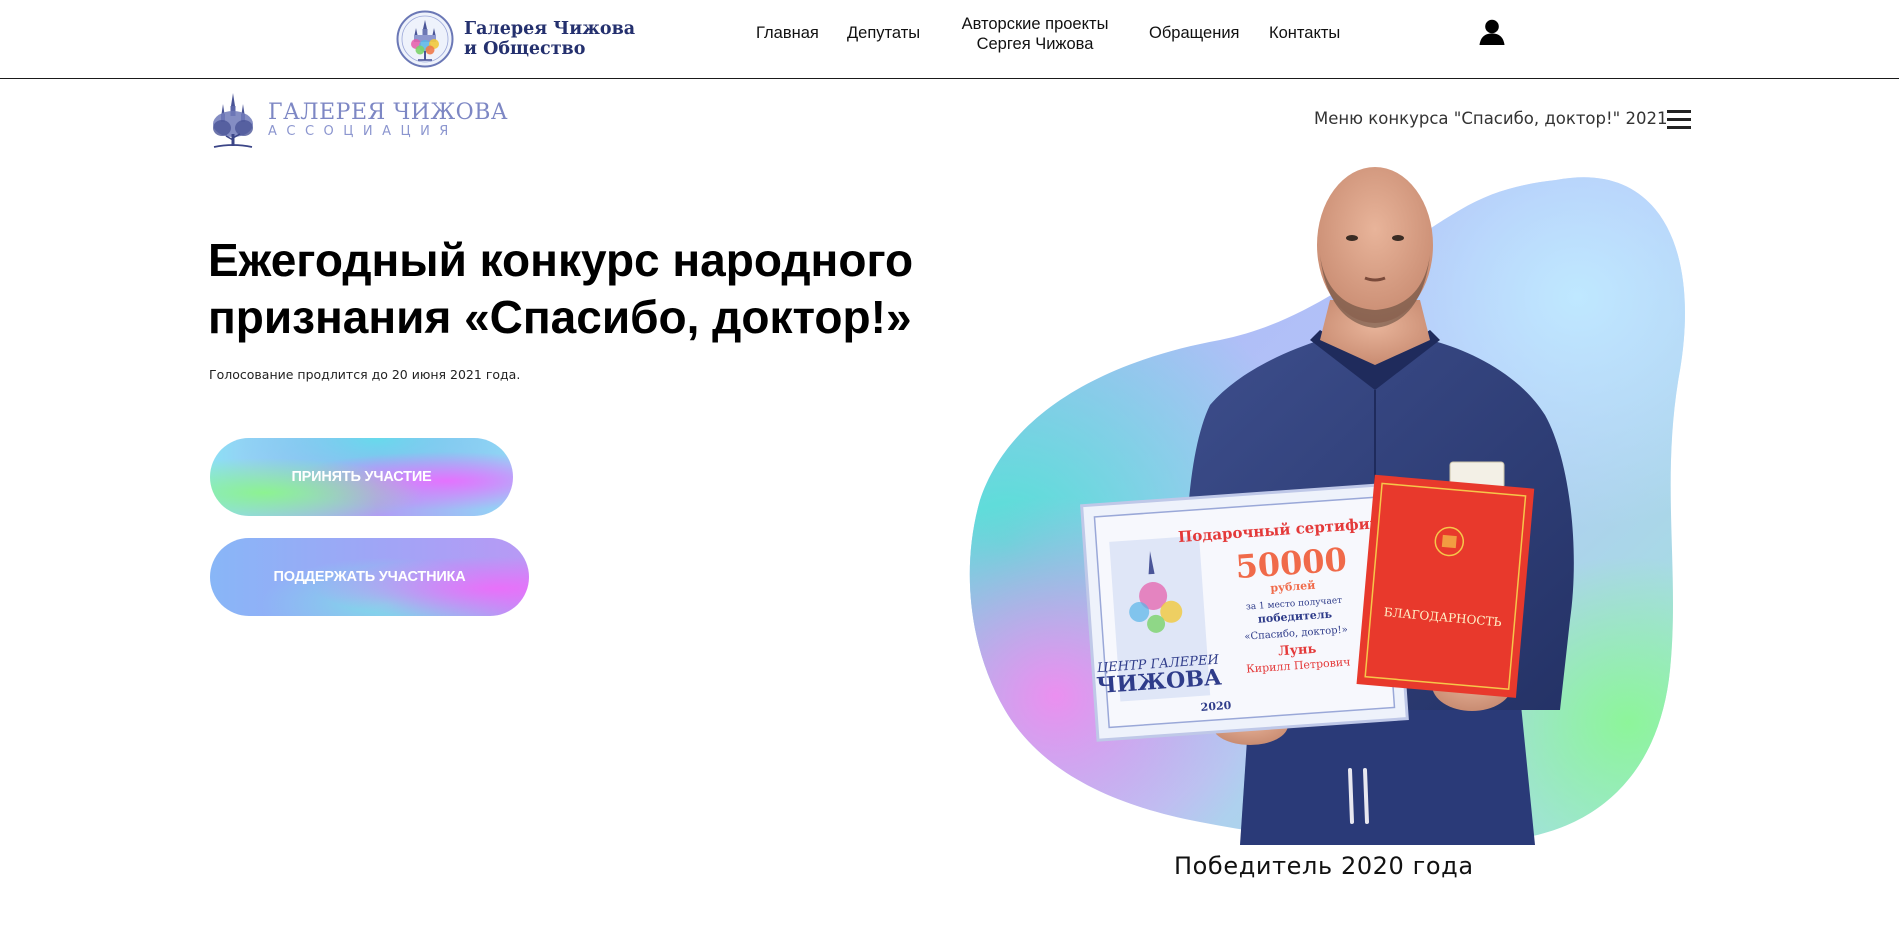 This screenshot has height=933, width=1899. What do you see at coordinates (233, 120) in the screenshot?
I see `tree-logo-icon` at bounding box center [233, 120].